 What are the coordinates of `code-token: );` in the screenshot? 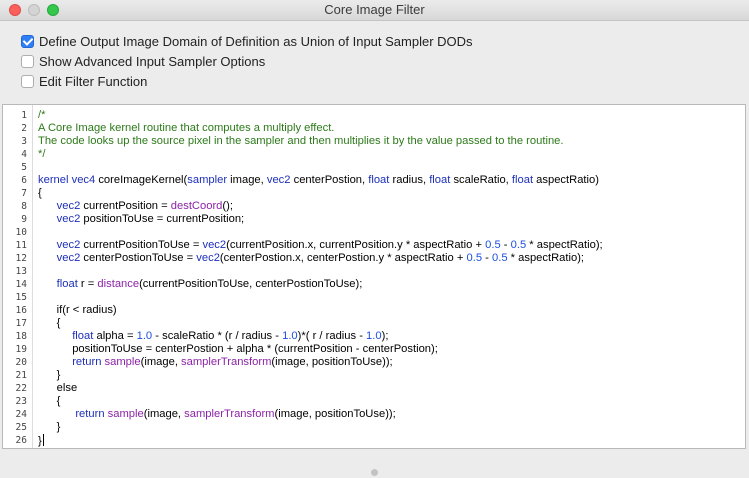 It's located at (385, 336).